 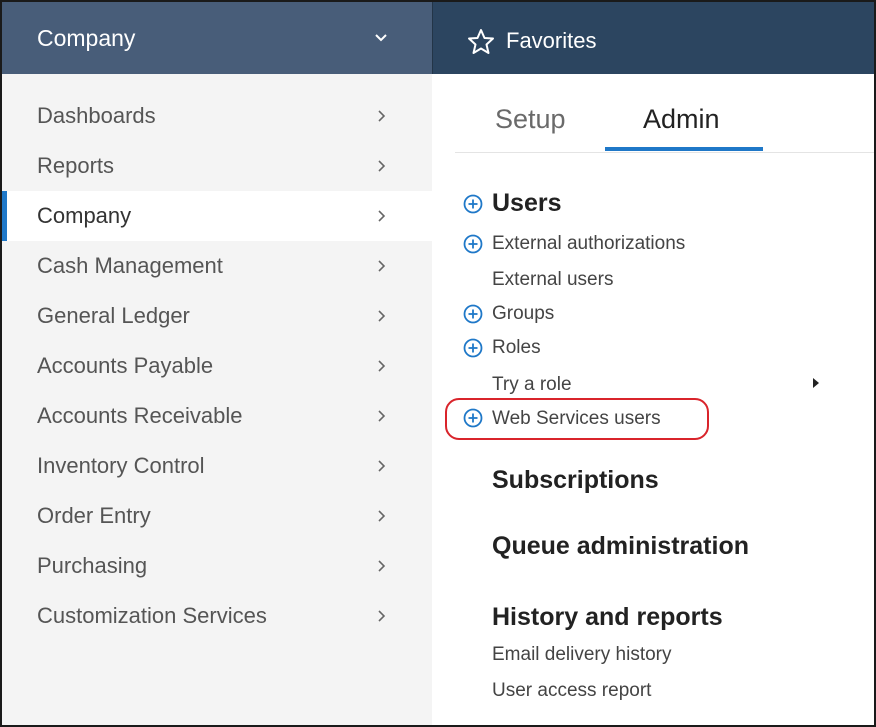 I want to click on caret-right-icon, so click(x=816, y=383).